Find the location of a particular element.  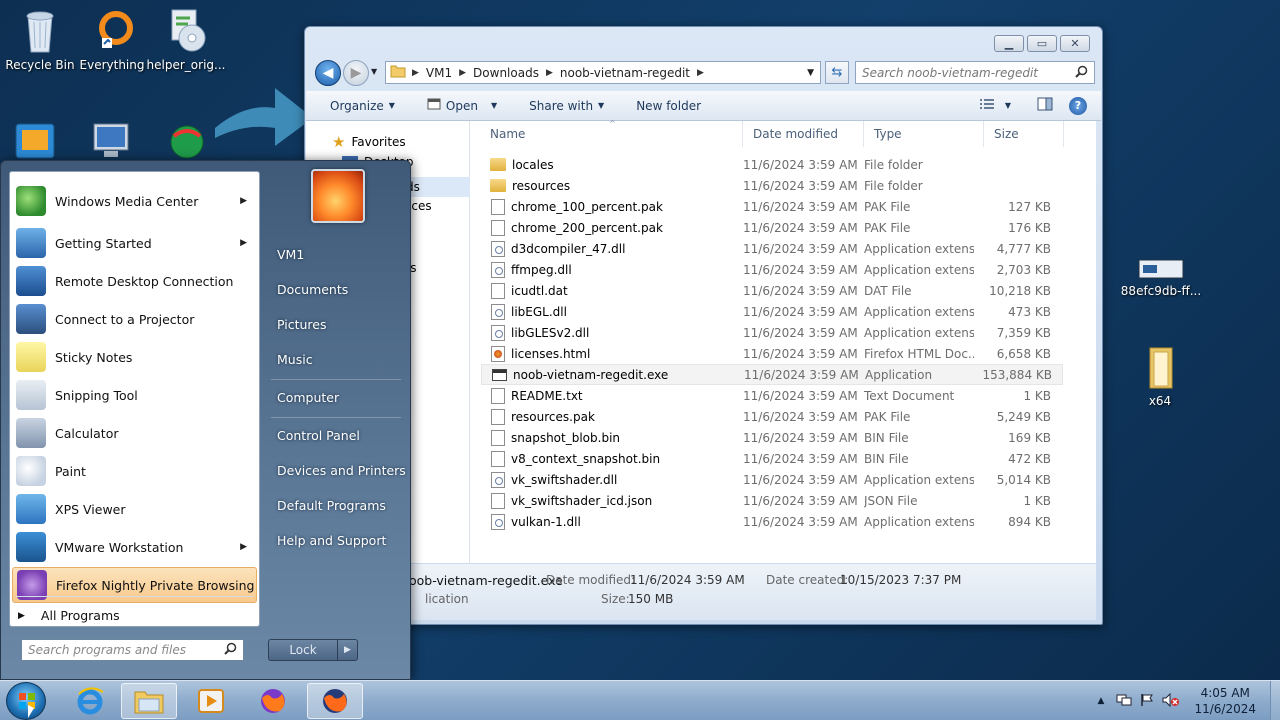

chevron-down-icon: ▼ is located at coordinates (601, 105).